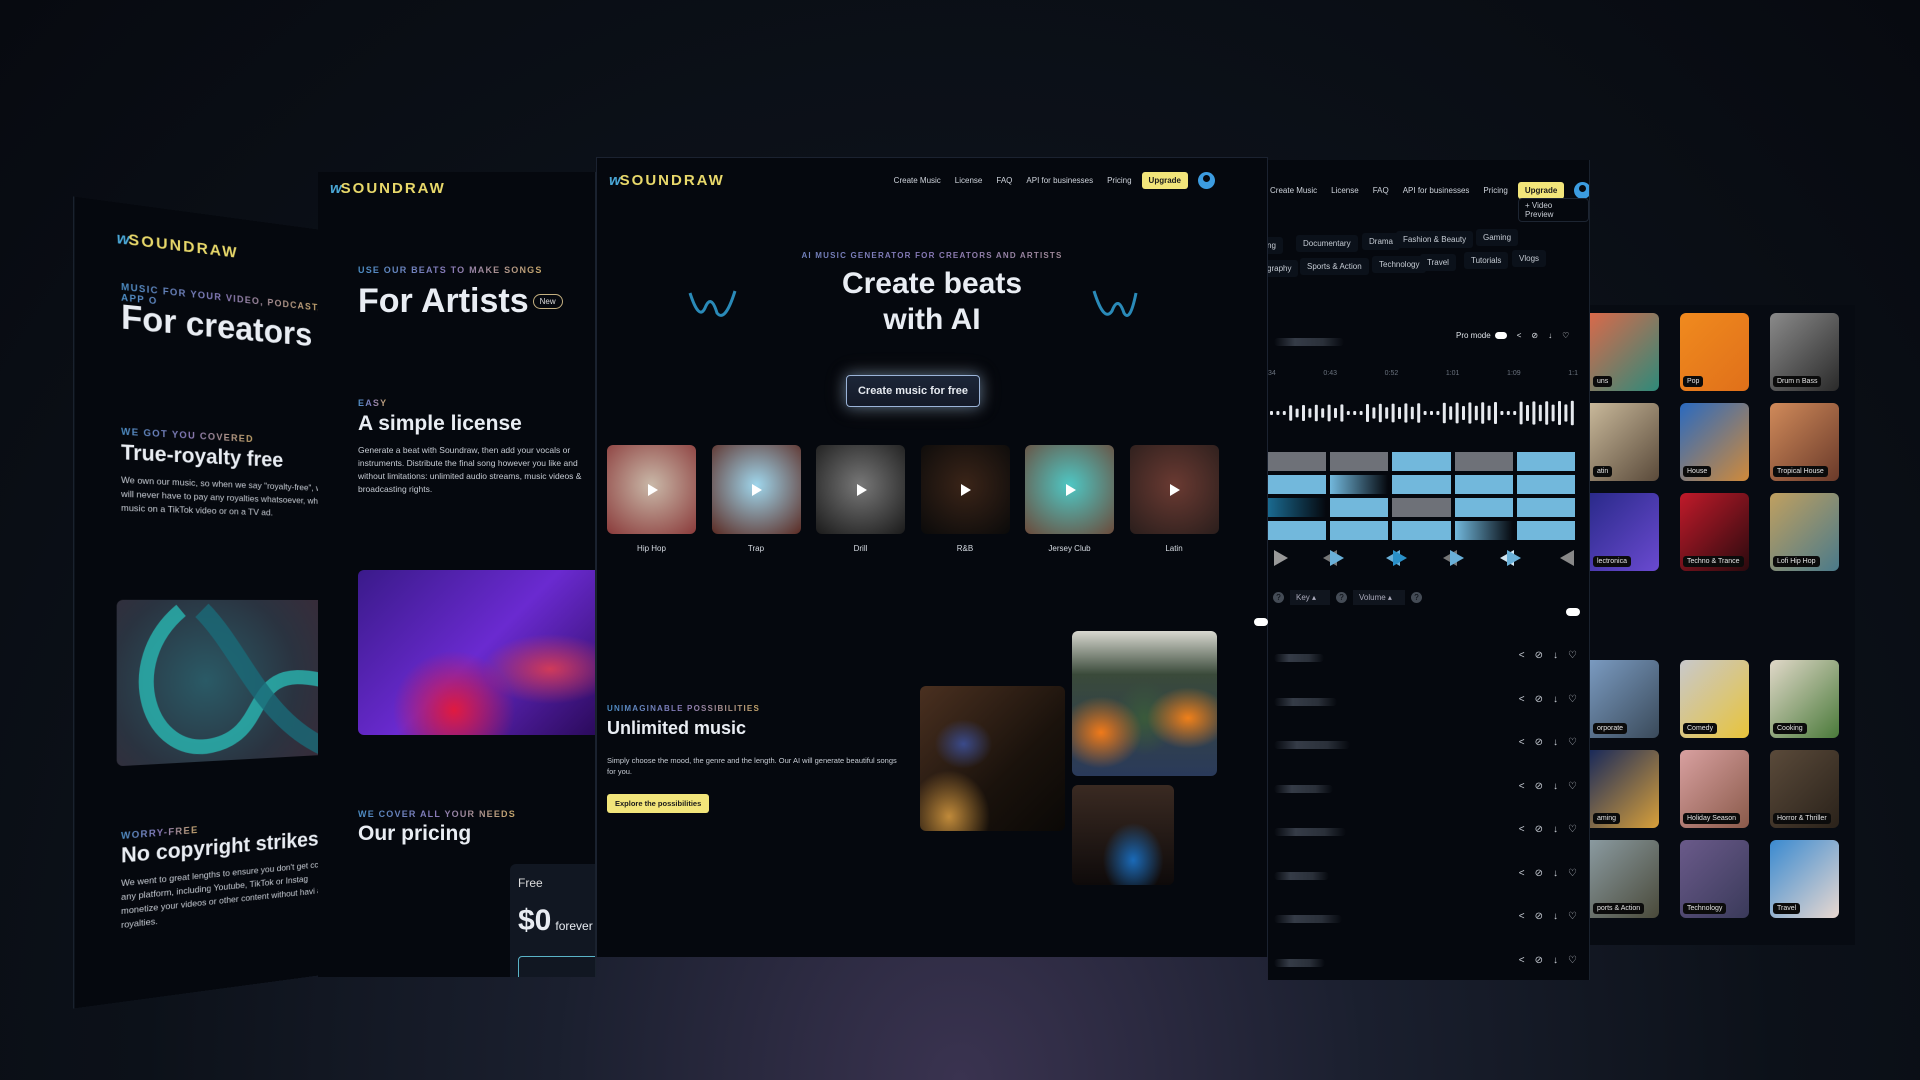 This screenshot has height=1080, width=1920. I want to click on genre-card: Drill, so click(860, 499).